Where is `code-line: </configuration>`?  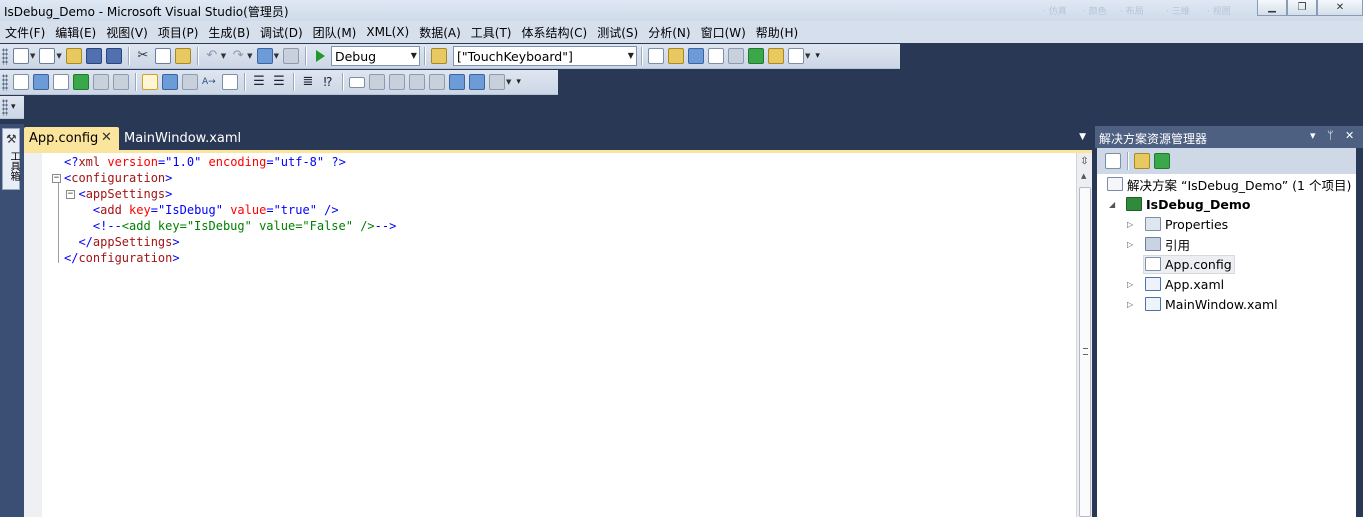
code-line: </configuration> is located at coordinates (219, 258).